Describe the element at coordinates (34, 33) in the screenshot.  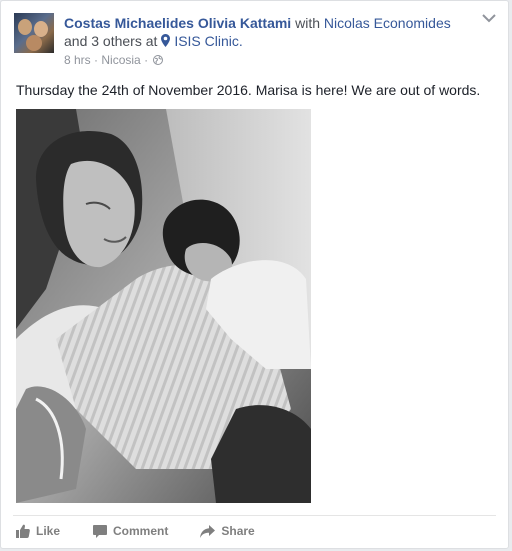
I see `avatar` at that location.